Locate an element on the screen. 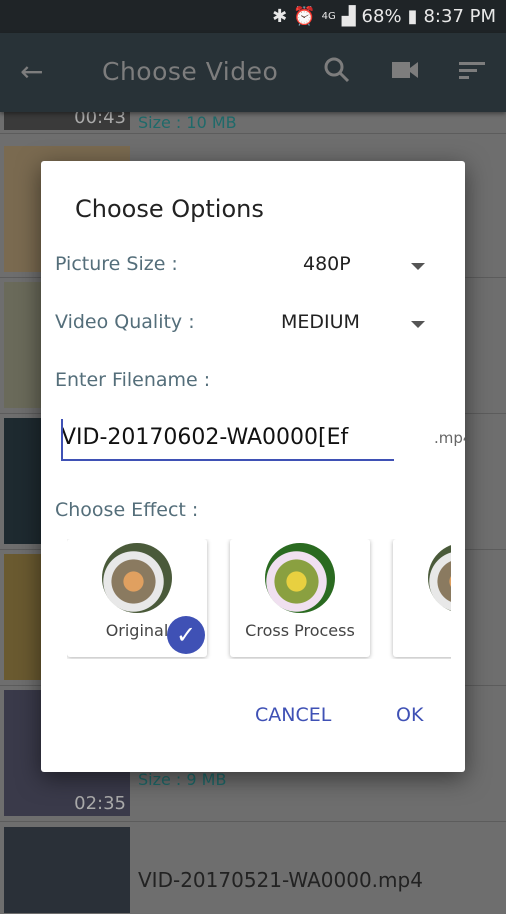 The image size is (506, 914). battery-level: 68% is located at coordinates (381, 16).